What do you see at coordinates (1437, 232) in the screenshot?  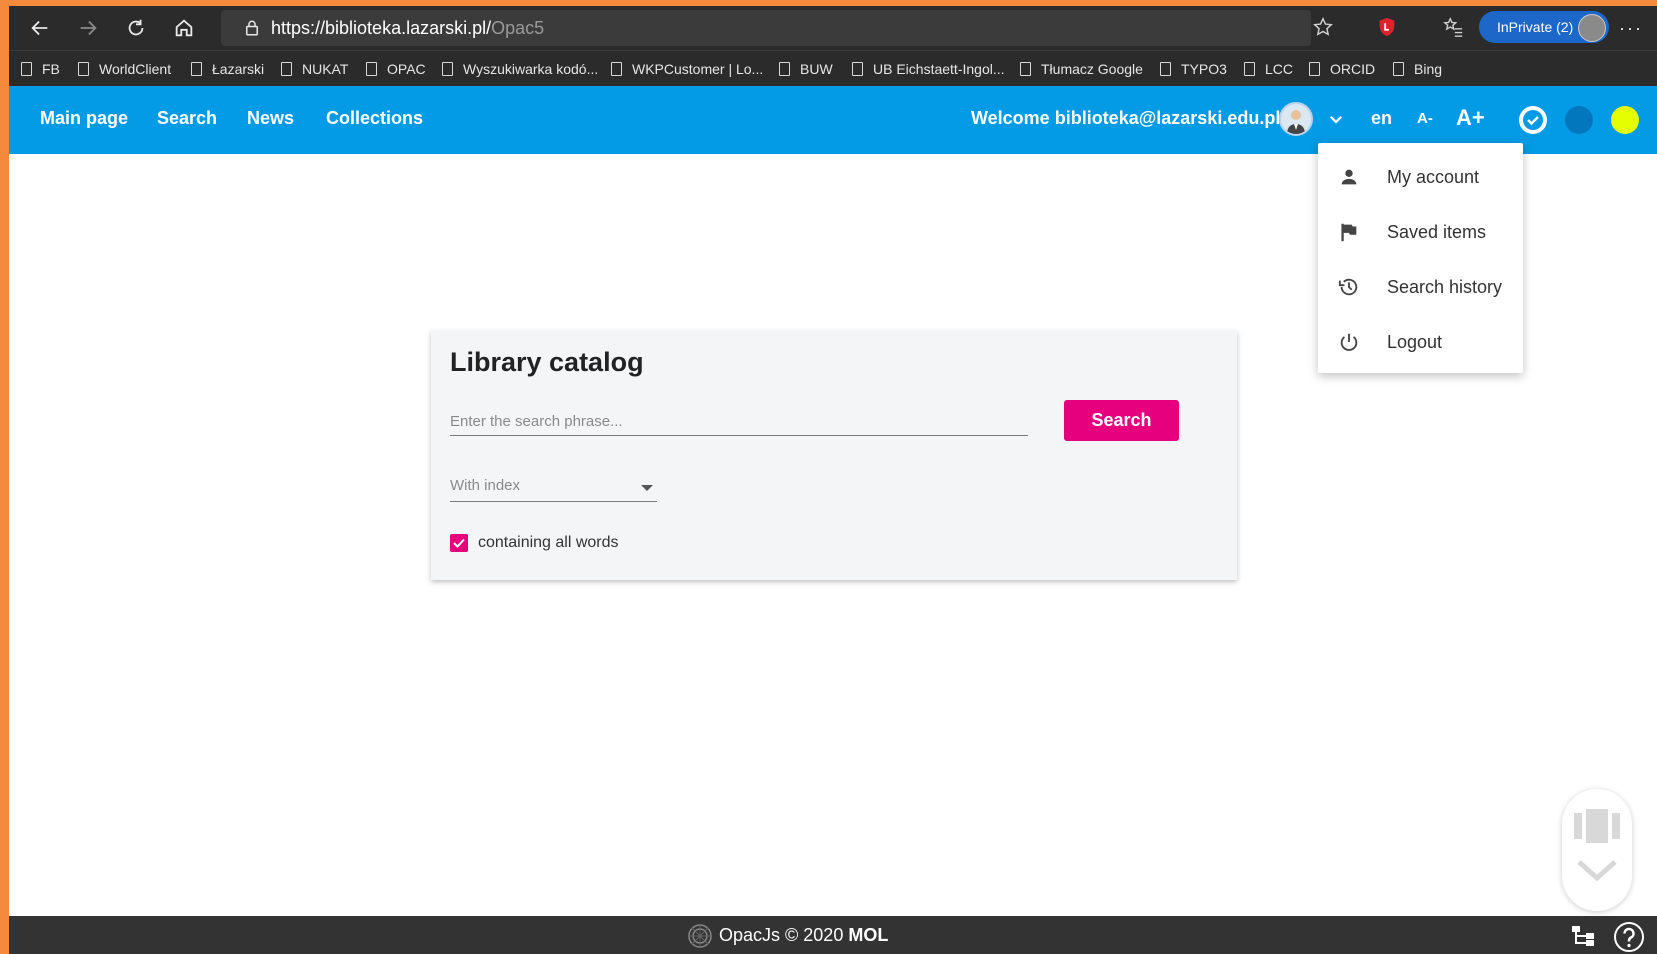 I see `menu-label: Saved items` at bounding box center [1437, 232].